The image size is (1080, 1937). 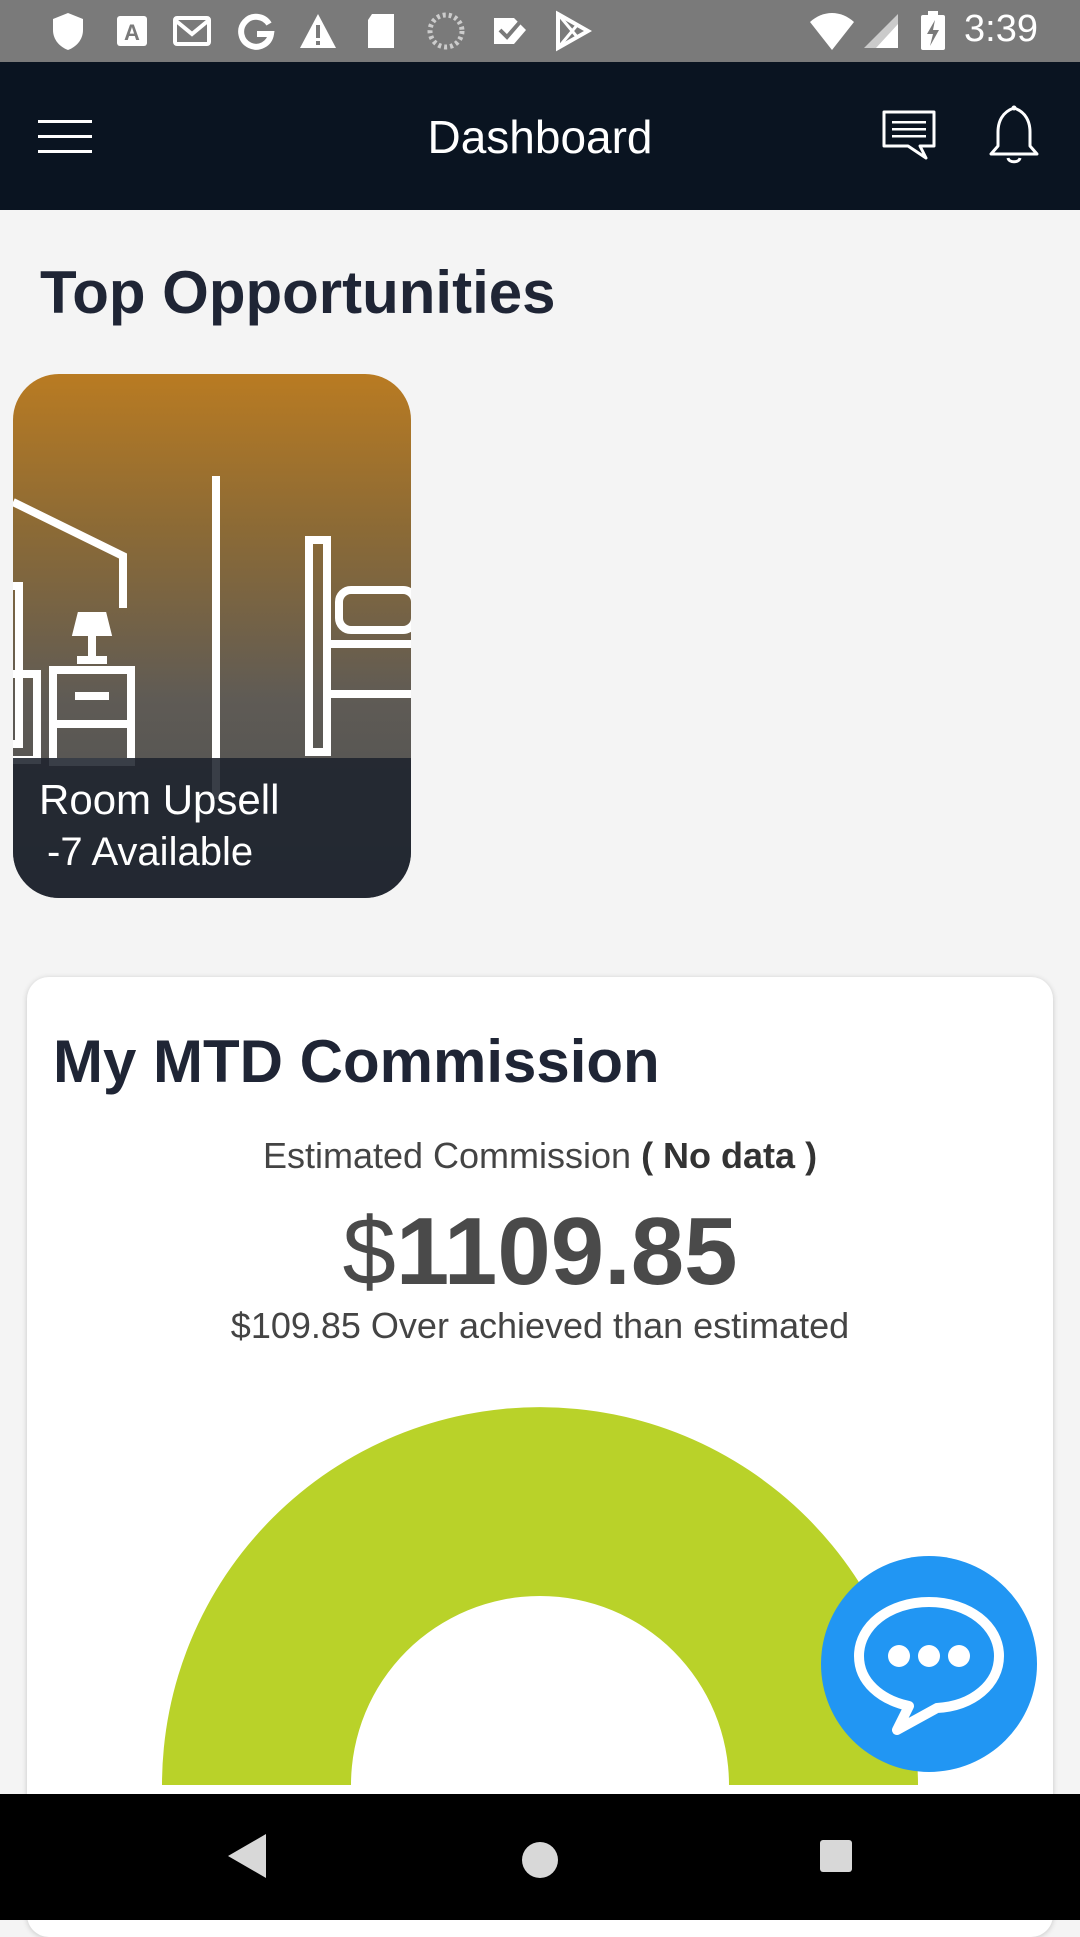 What do you see at coordinates (192, 31) in the screenshot?
I see `gmail-icon` at bounding box center [192, 31].